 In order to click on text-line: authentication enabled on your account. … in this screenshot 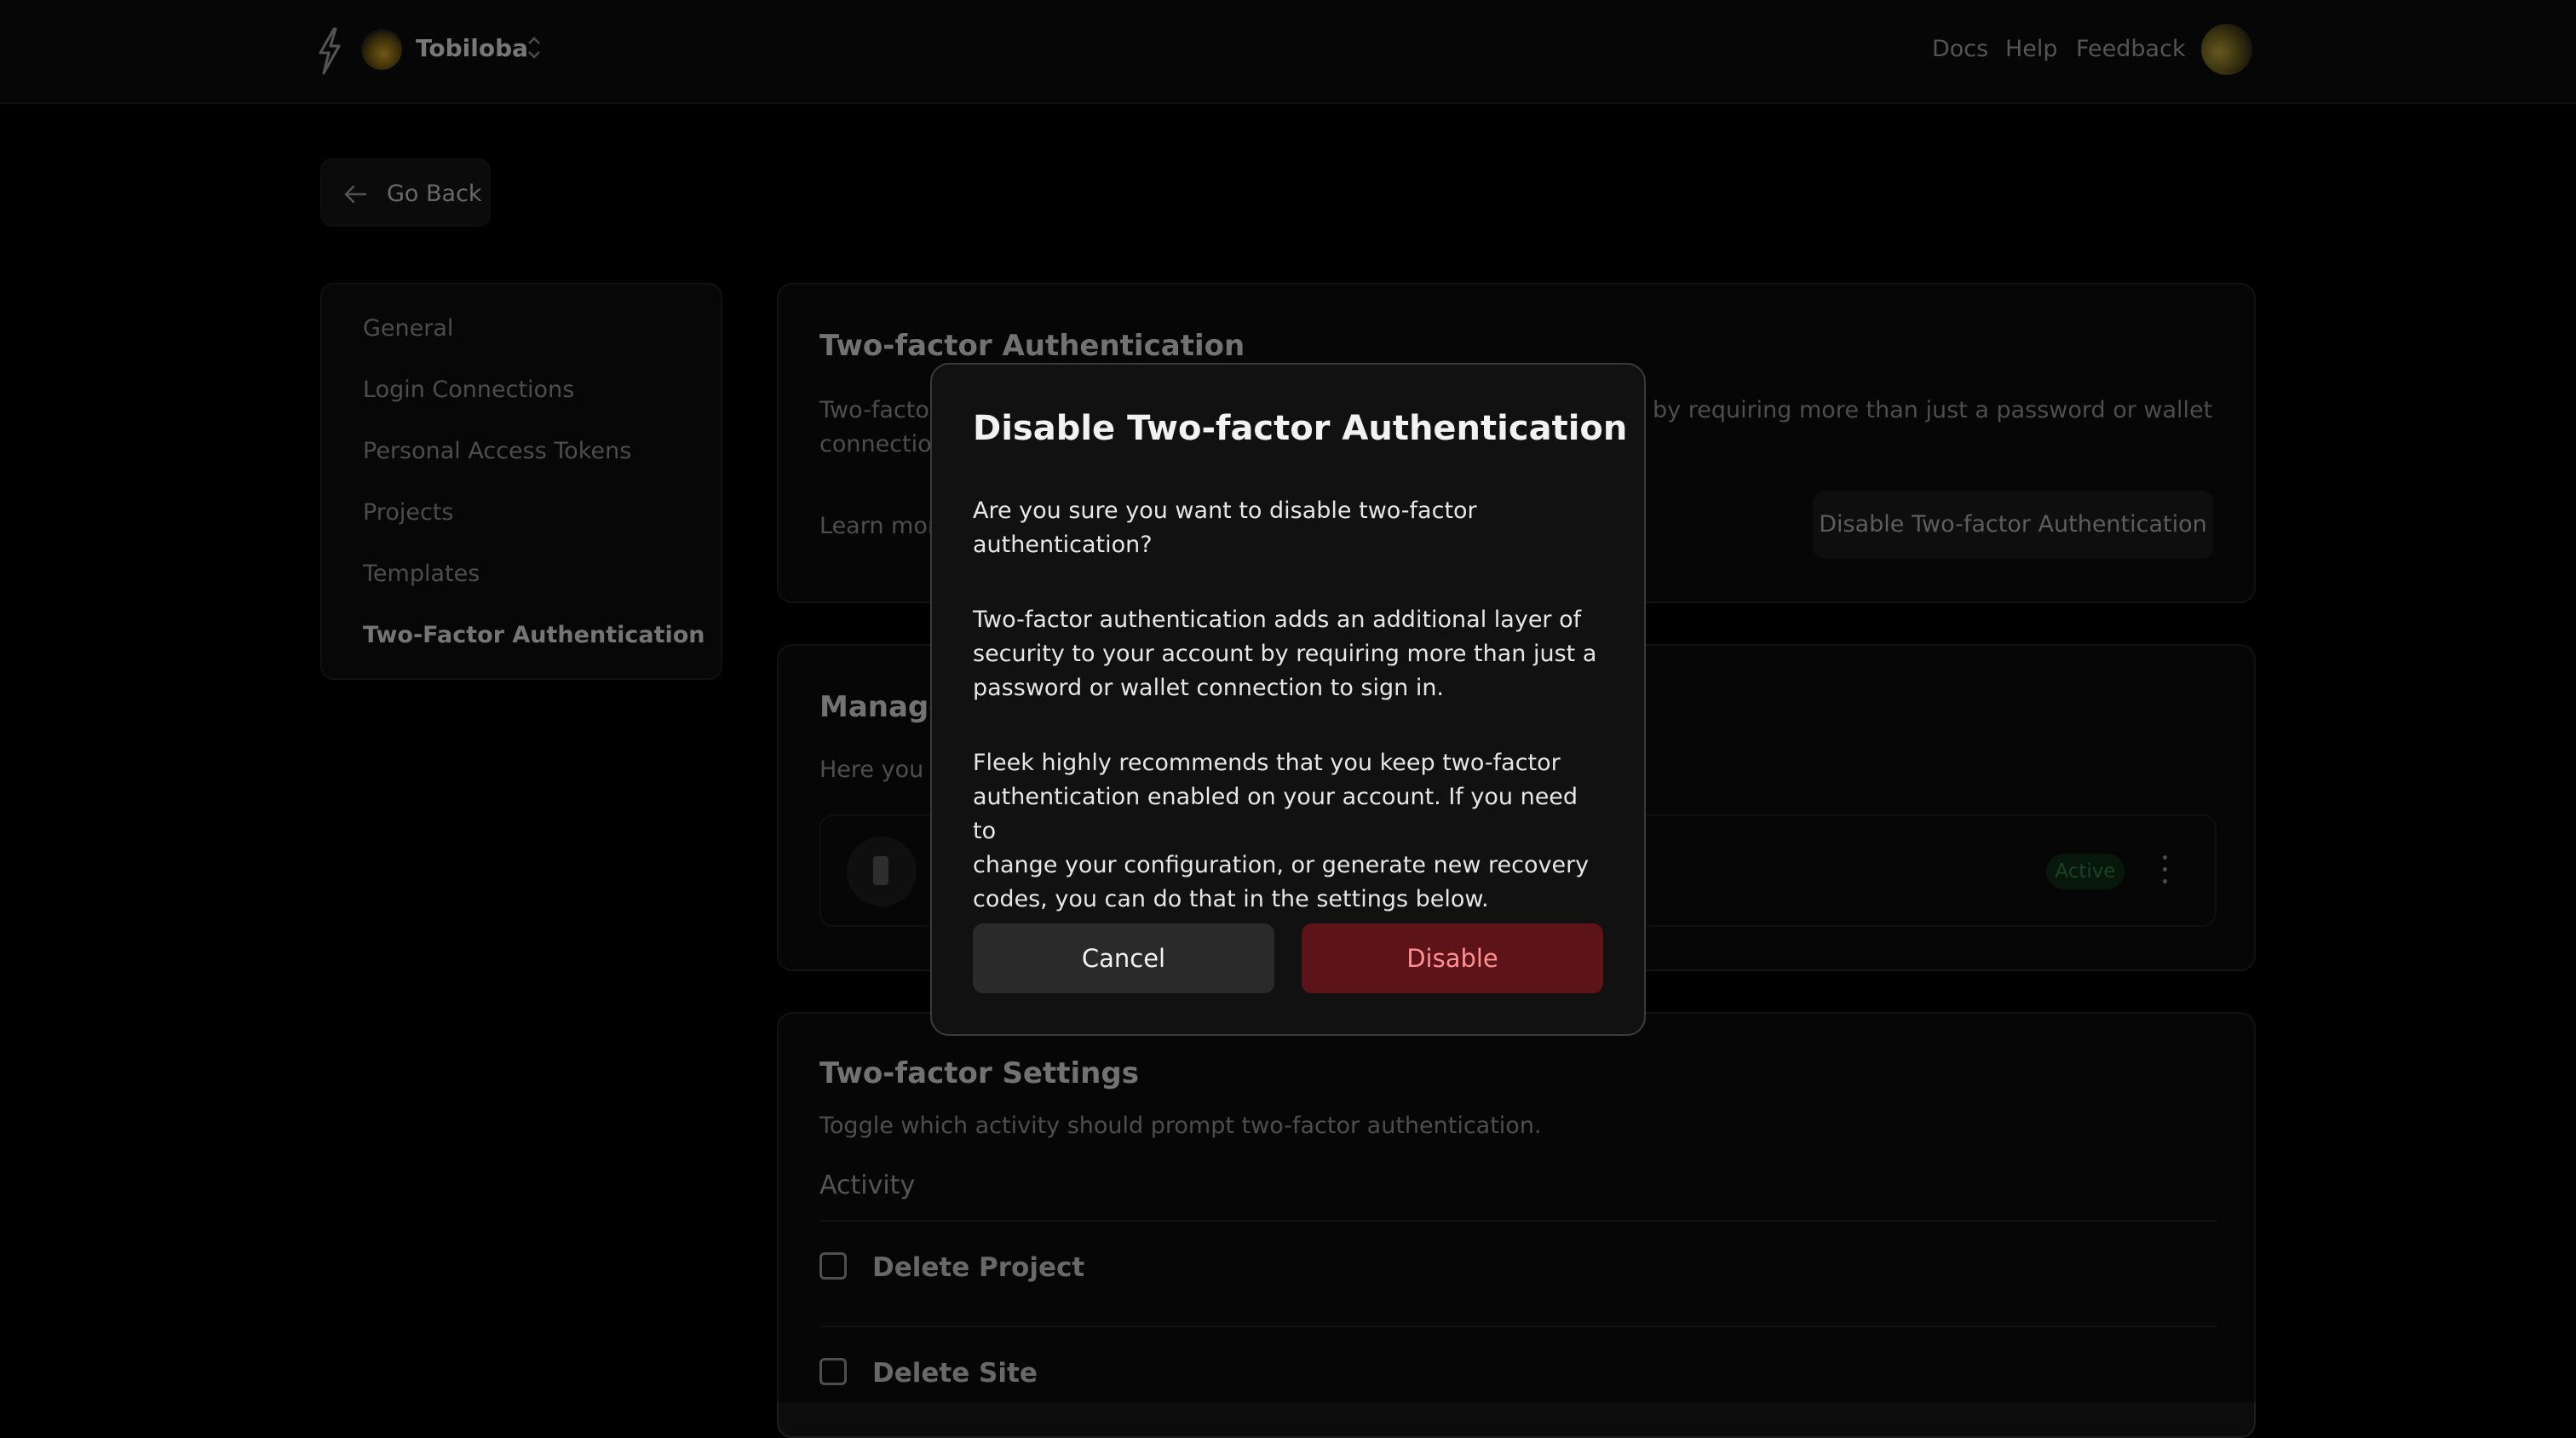, I will do `click(1276, 814)`.